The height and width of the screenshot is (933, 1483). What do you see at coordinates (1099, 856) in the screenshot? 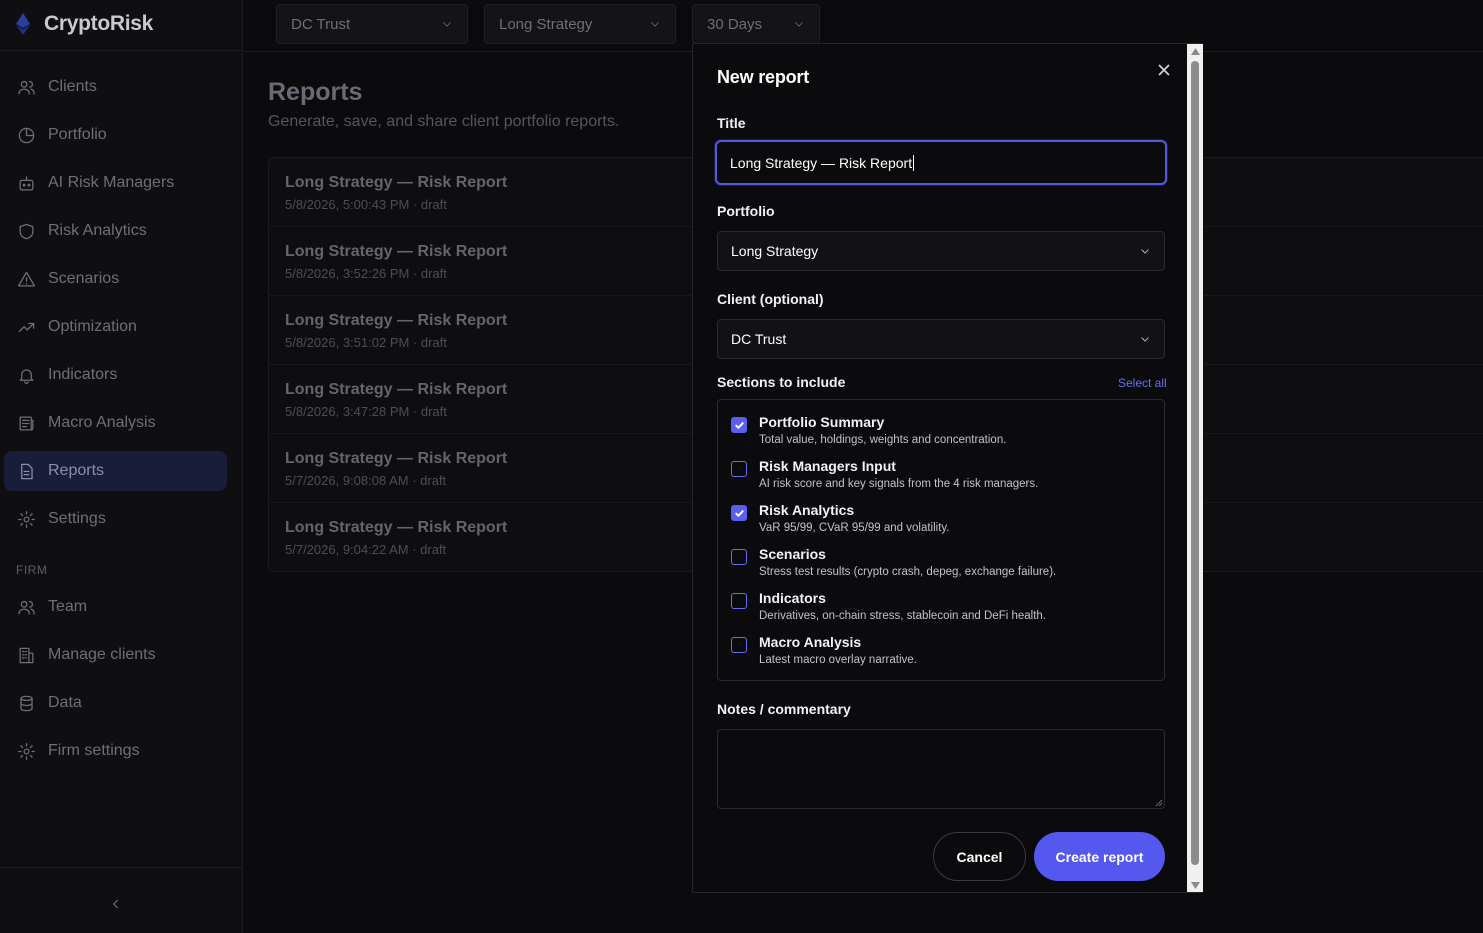
I see `create-report-button: Create report` at bounding box center [1099, 856].